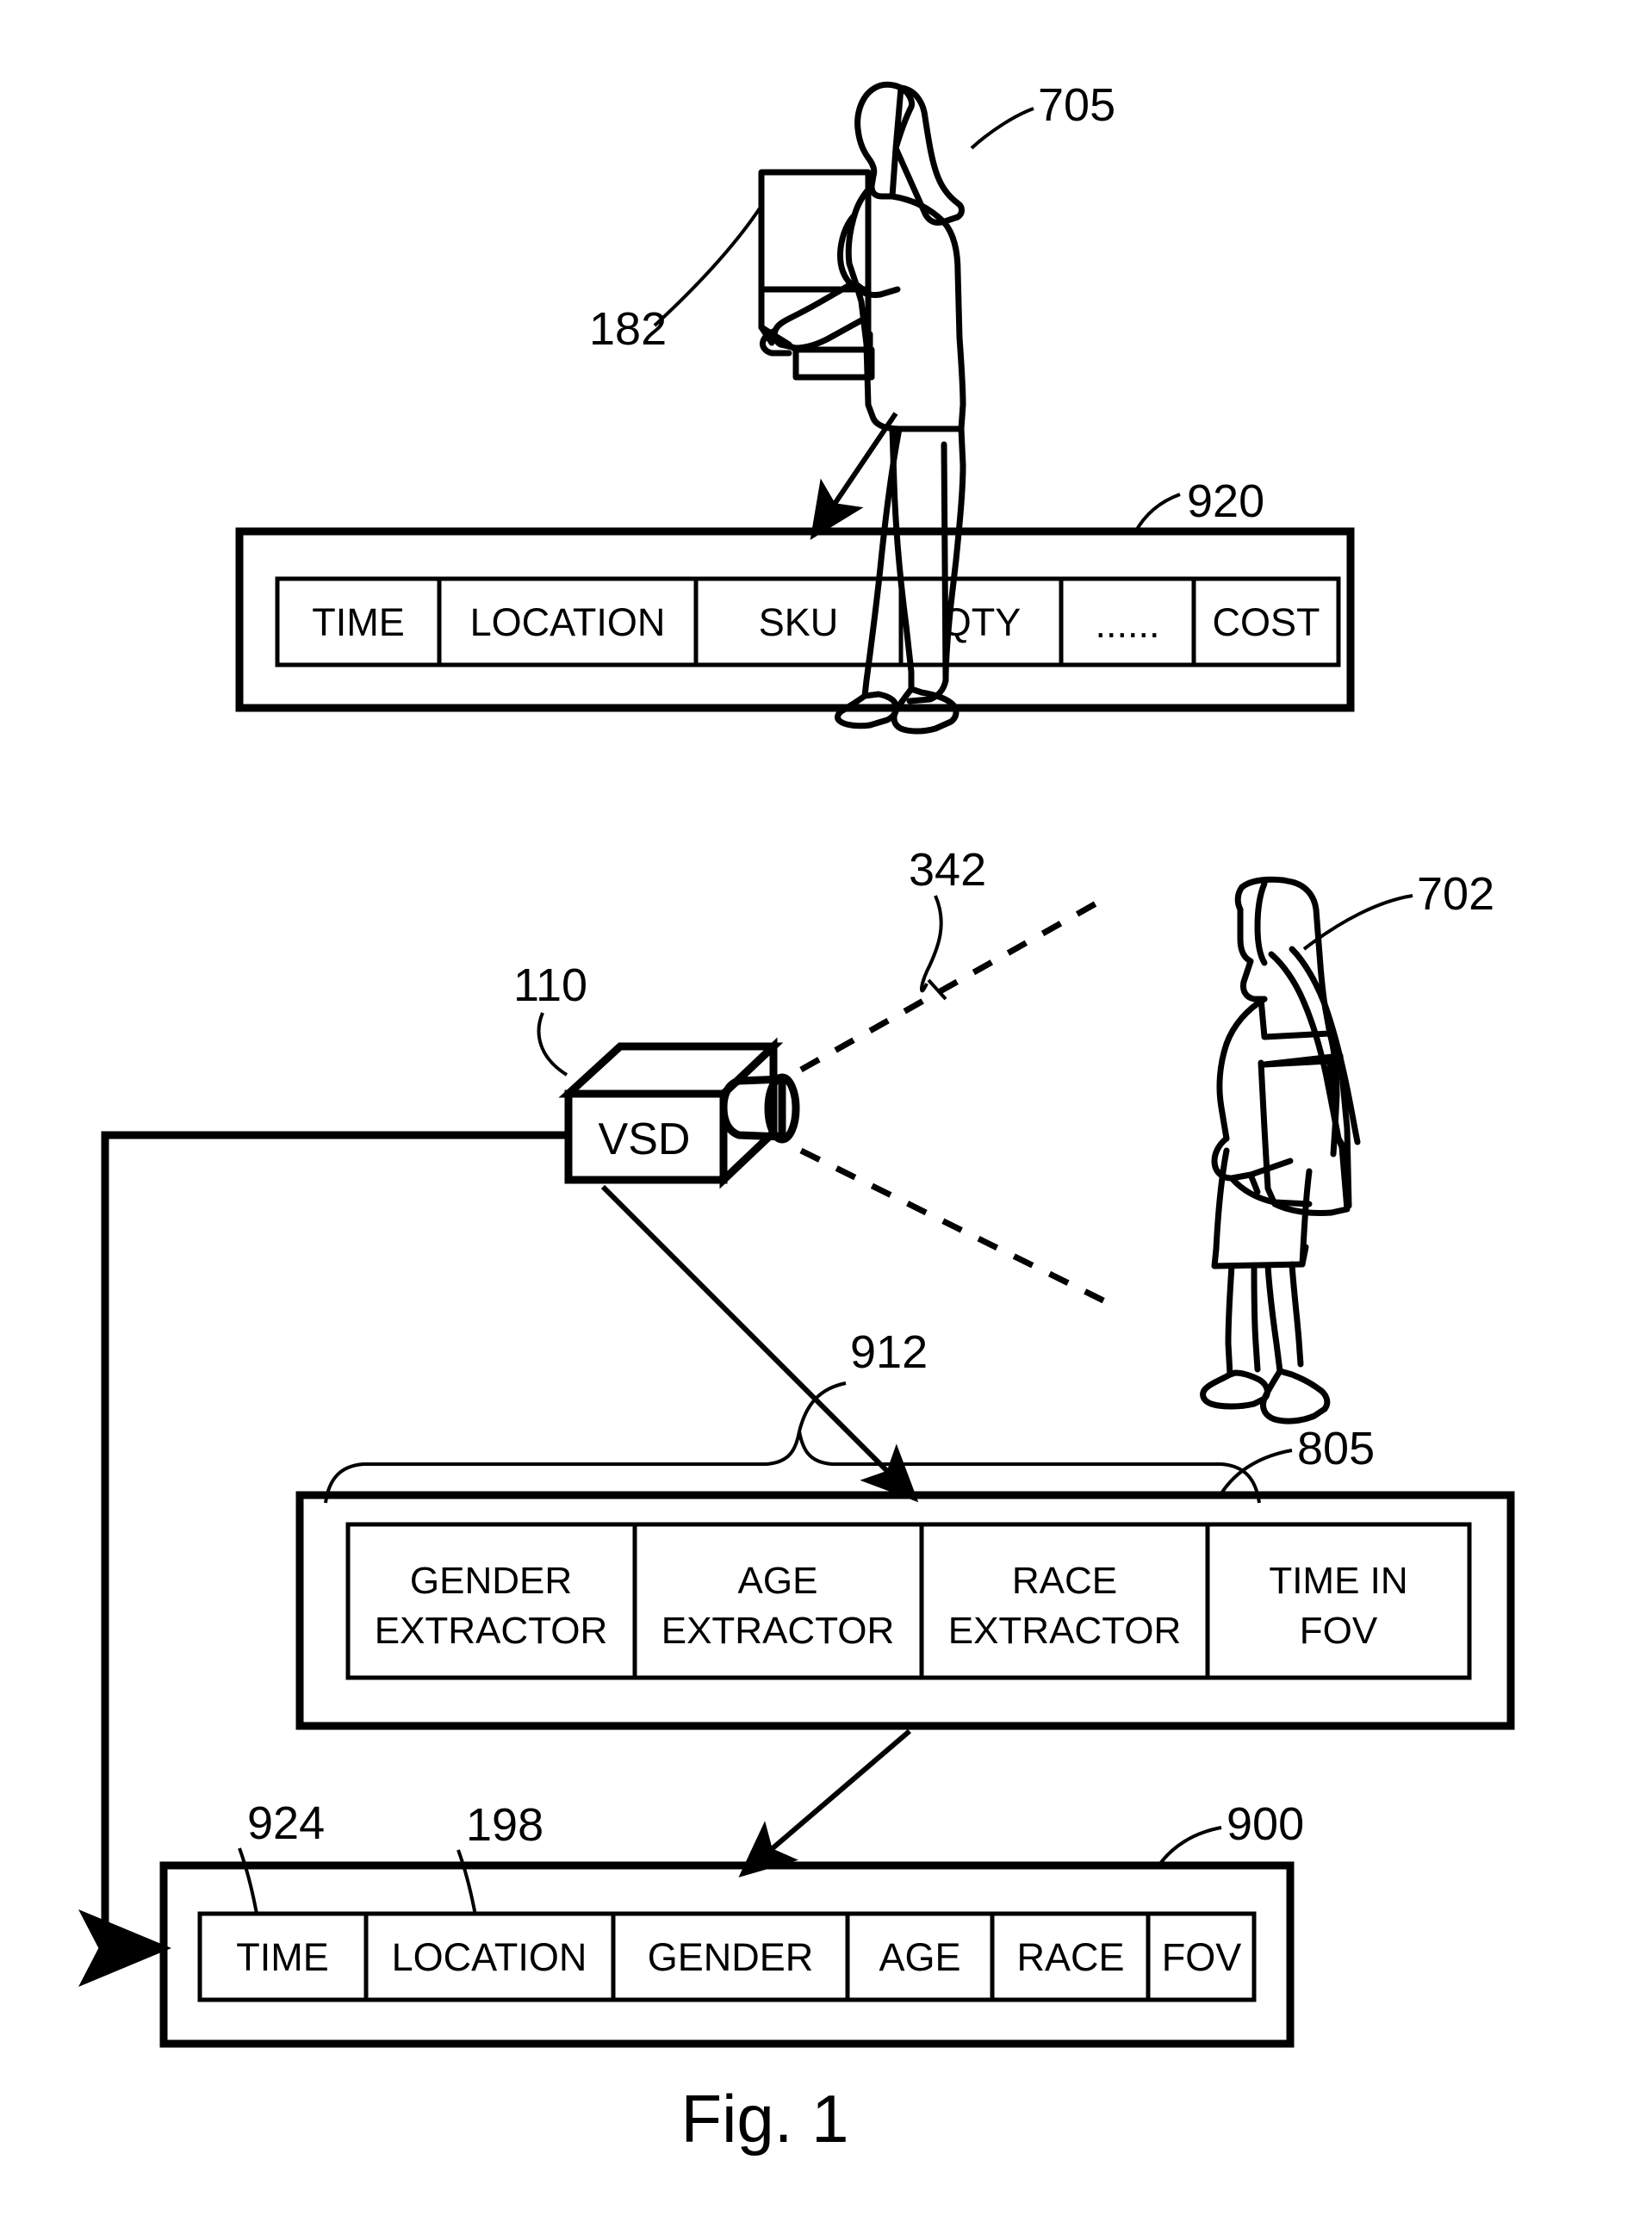 Image resolution: width=1652 pixels, height=2222 pixels. Describe the element at coordinates (491, 1581) in the screenshot. I see `extractor-cell-1-line1: GENDER` at that location.